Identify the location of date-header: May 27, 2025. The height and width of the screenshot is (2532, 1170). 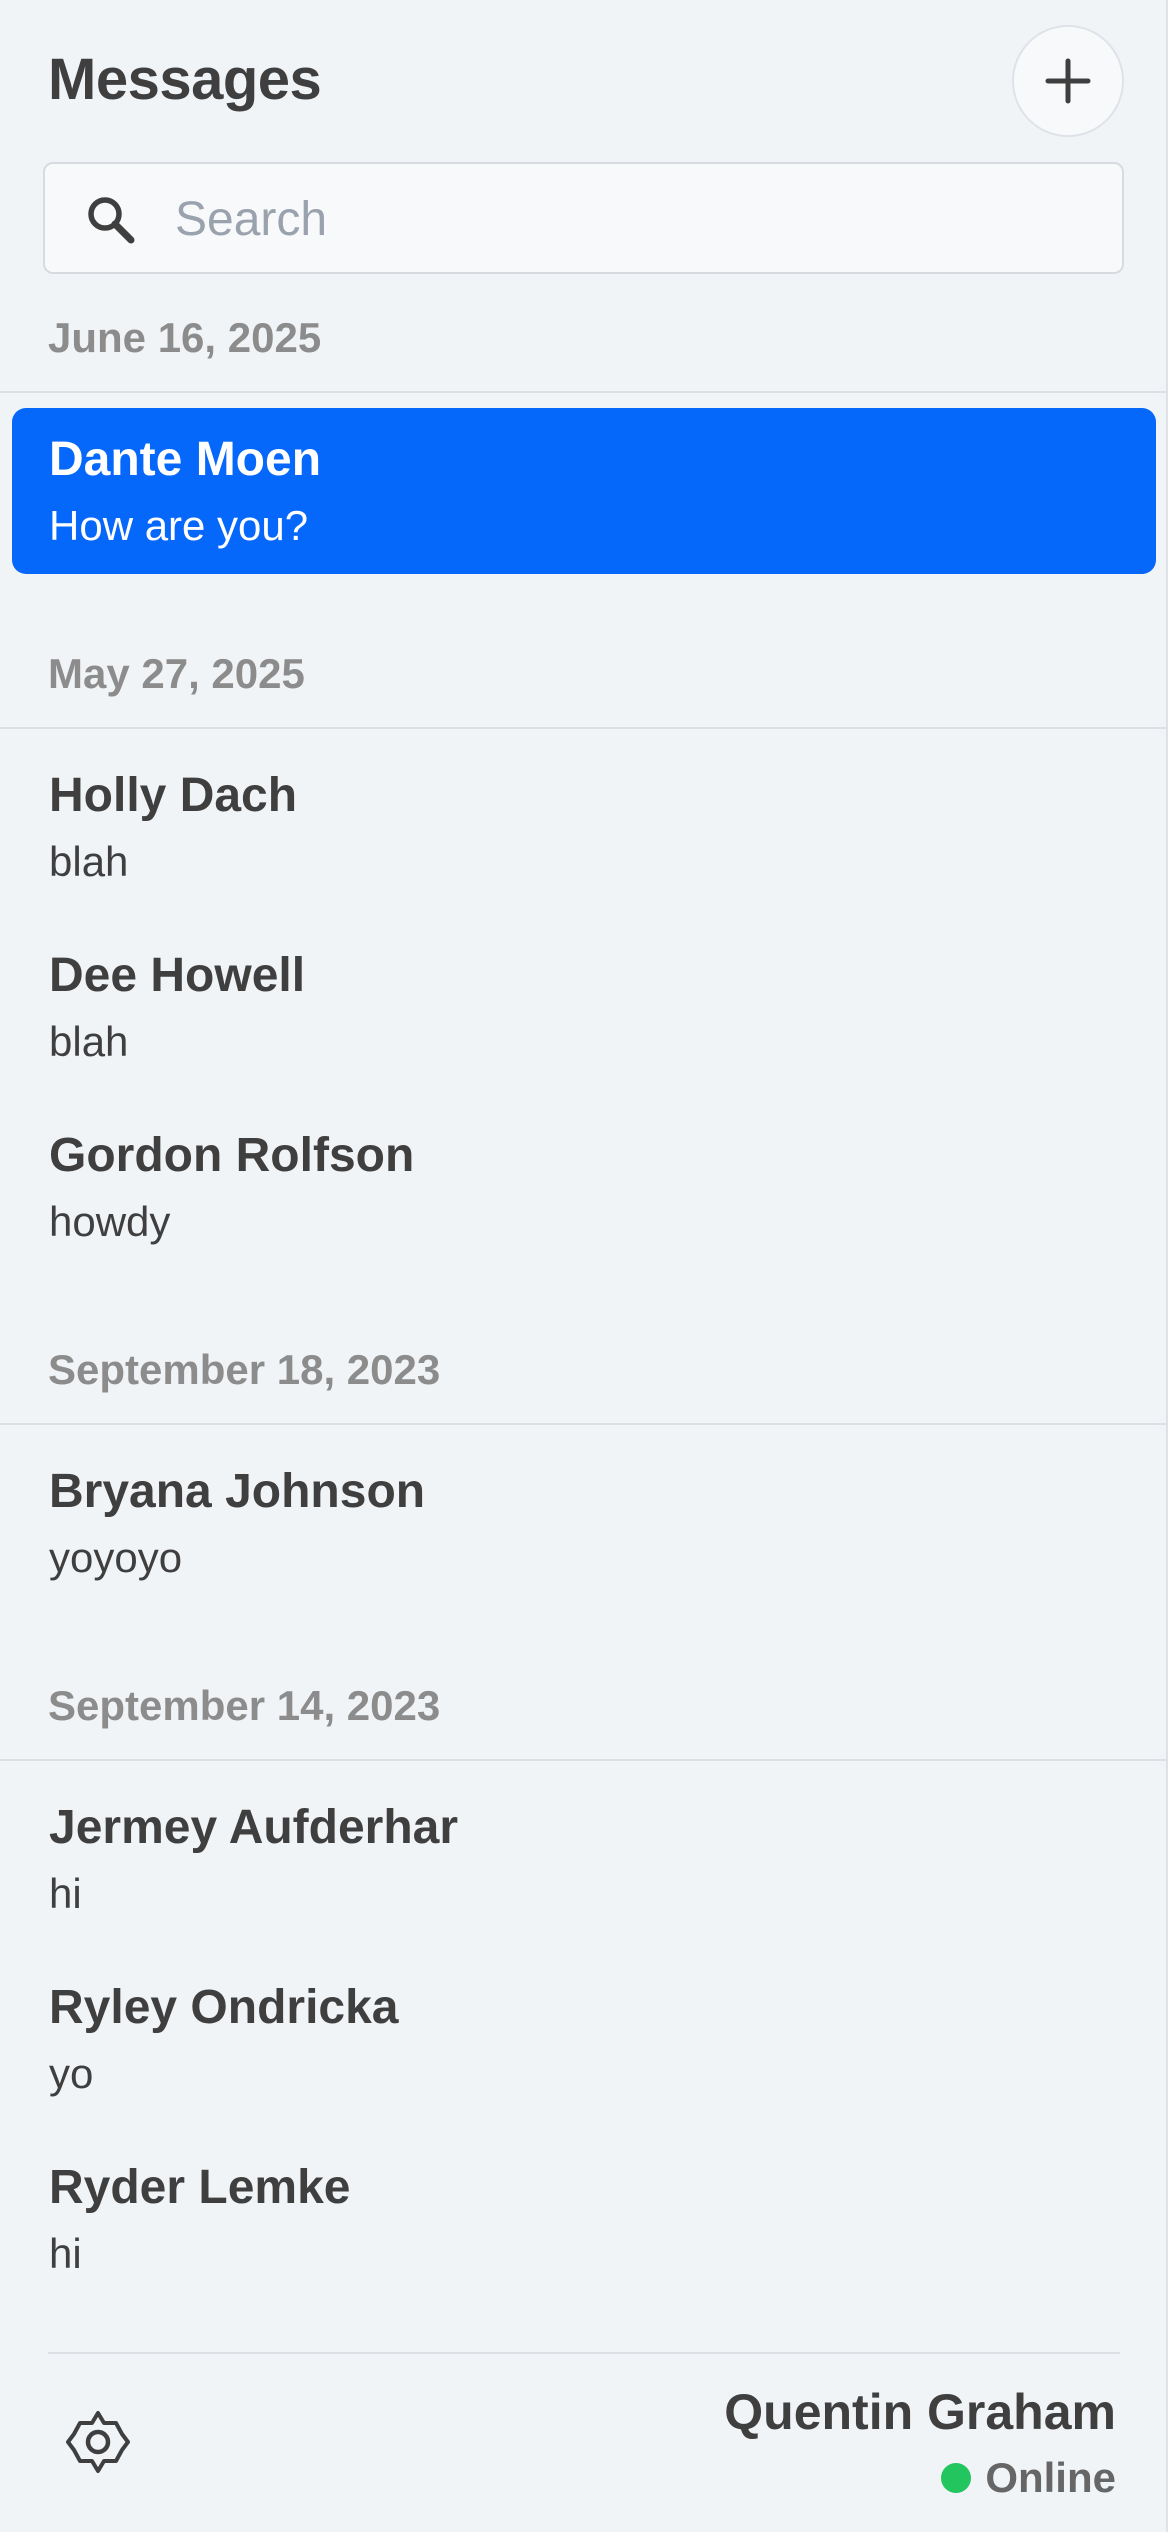
(176, 673).